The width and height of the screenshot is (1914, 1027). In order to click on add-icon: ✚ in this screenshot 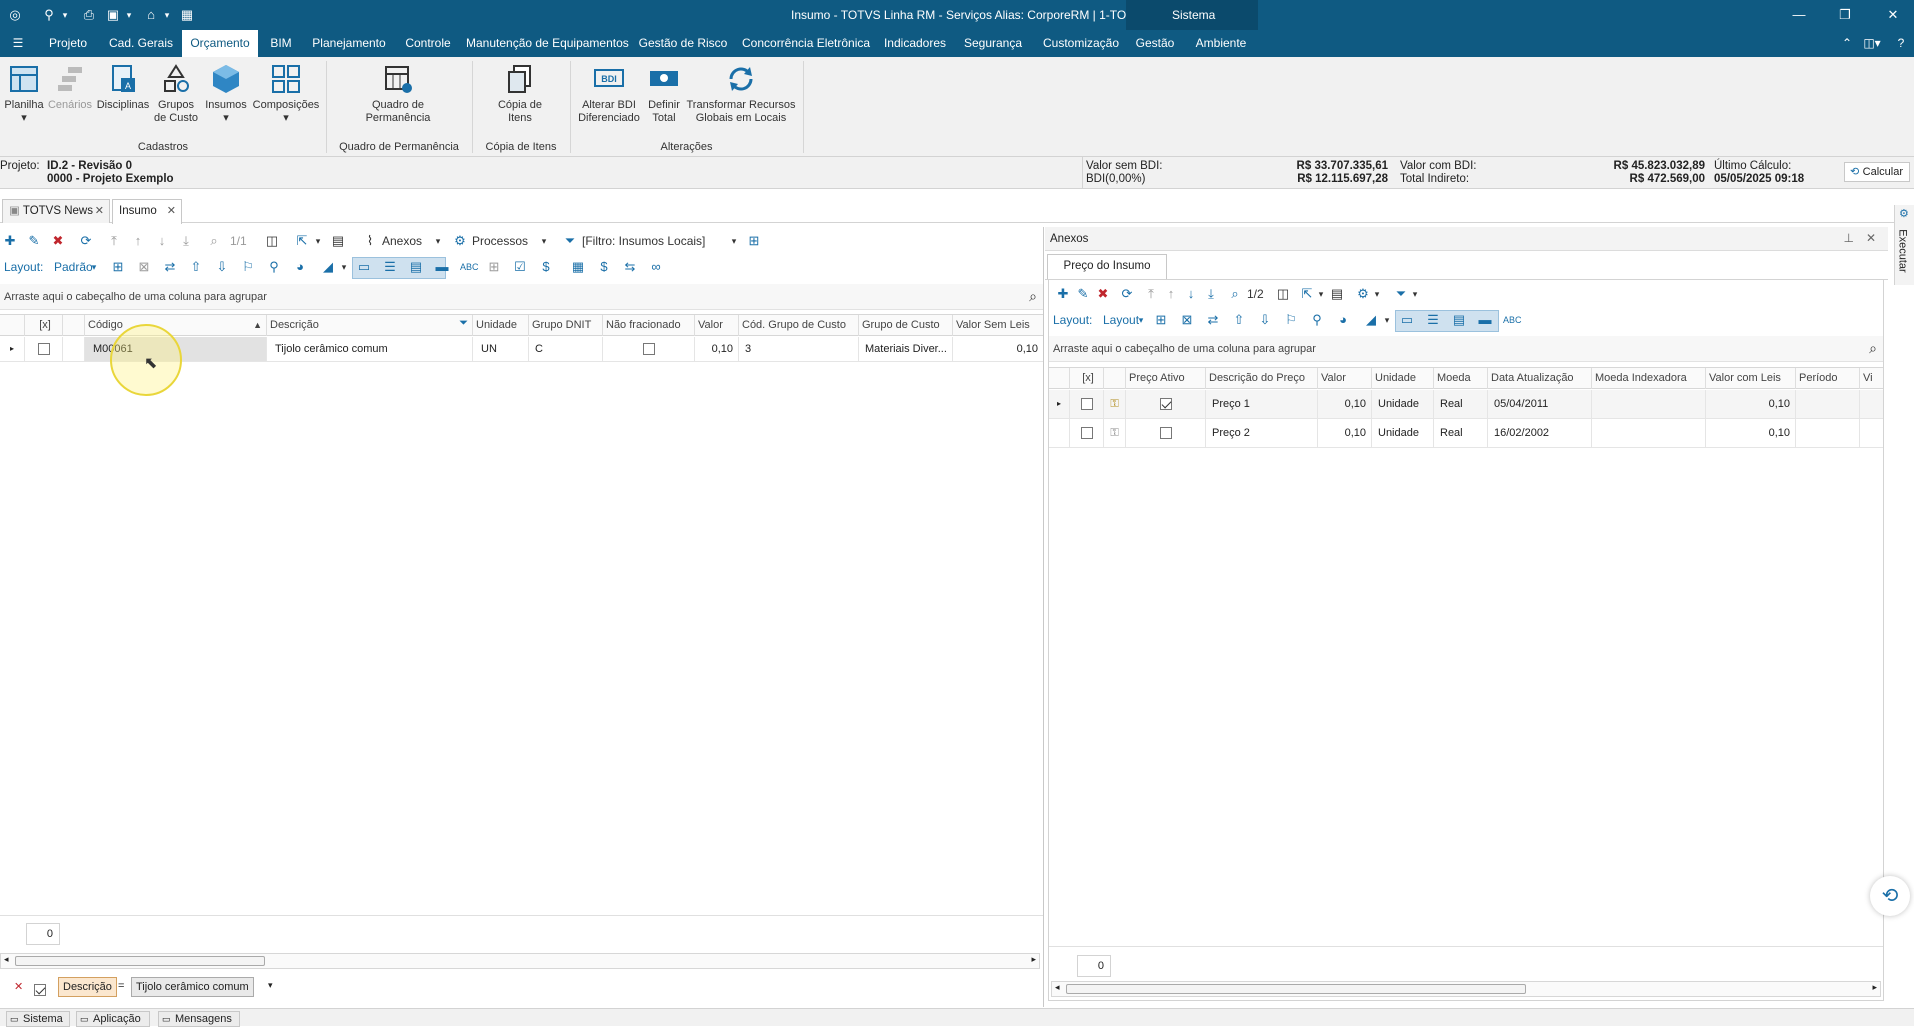, I will do `click(10, 241)`.